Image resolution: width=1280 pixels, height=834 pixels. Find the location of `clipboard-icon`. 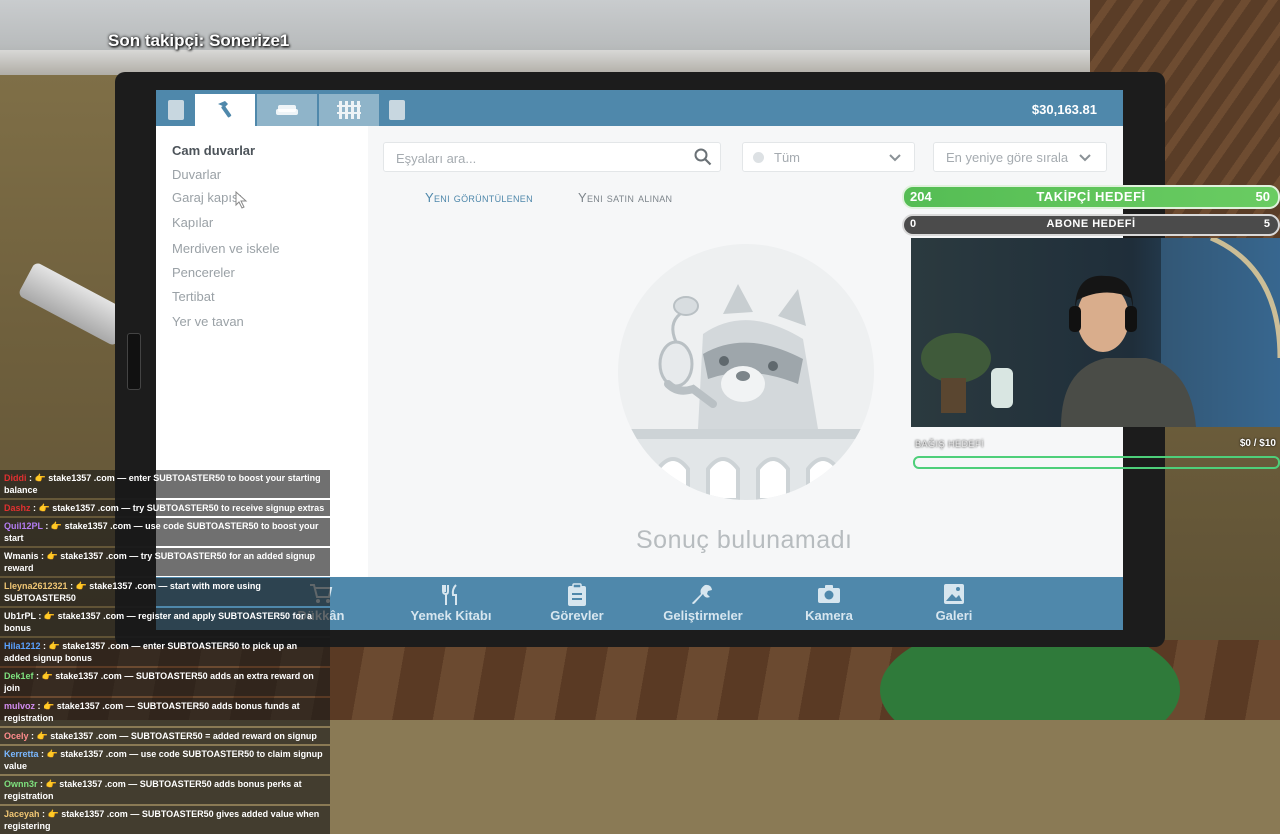

clipboard-icon is located at coordinates (577, 595).